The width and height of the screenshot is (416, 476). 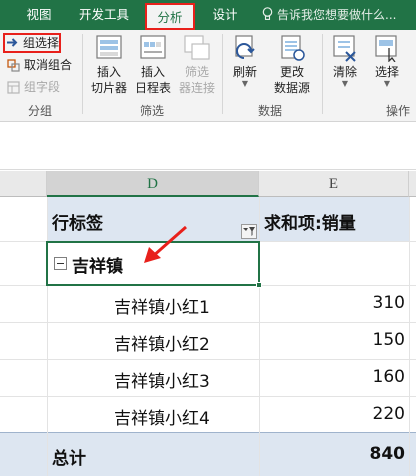 What do you see at coordinates (162, 416) in the screenshot?
I see `pivot-item-label: 吉祥镇小红4` at bounding box center [162, 416].